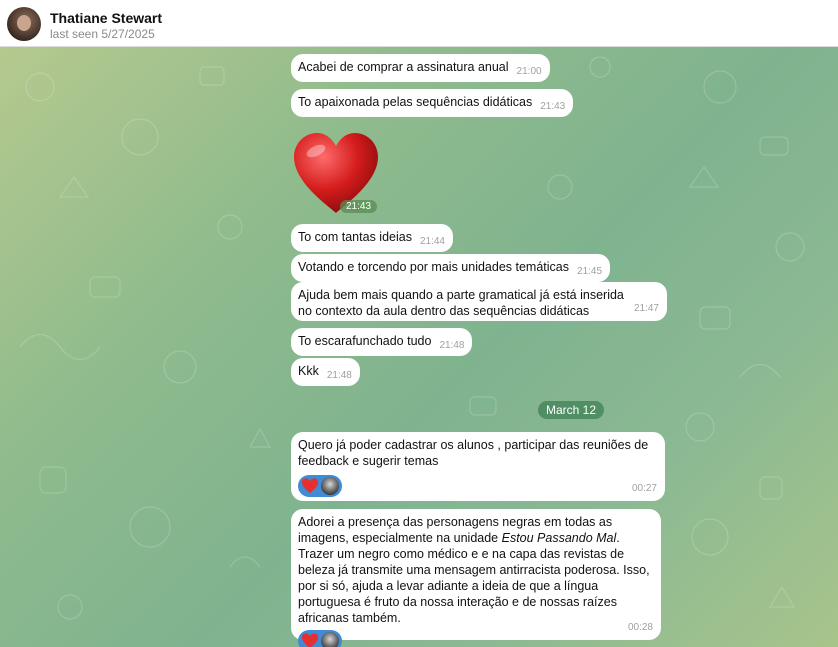 This screenshot has width=838, height=647. Describe the element at coordinates (640, 627) in the screenshot. I see `message-time: 00:28` at that location.